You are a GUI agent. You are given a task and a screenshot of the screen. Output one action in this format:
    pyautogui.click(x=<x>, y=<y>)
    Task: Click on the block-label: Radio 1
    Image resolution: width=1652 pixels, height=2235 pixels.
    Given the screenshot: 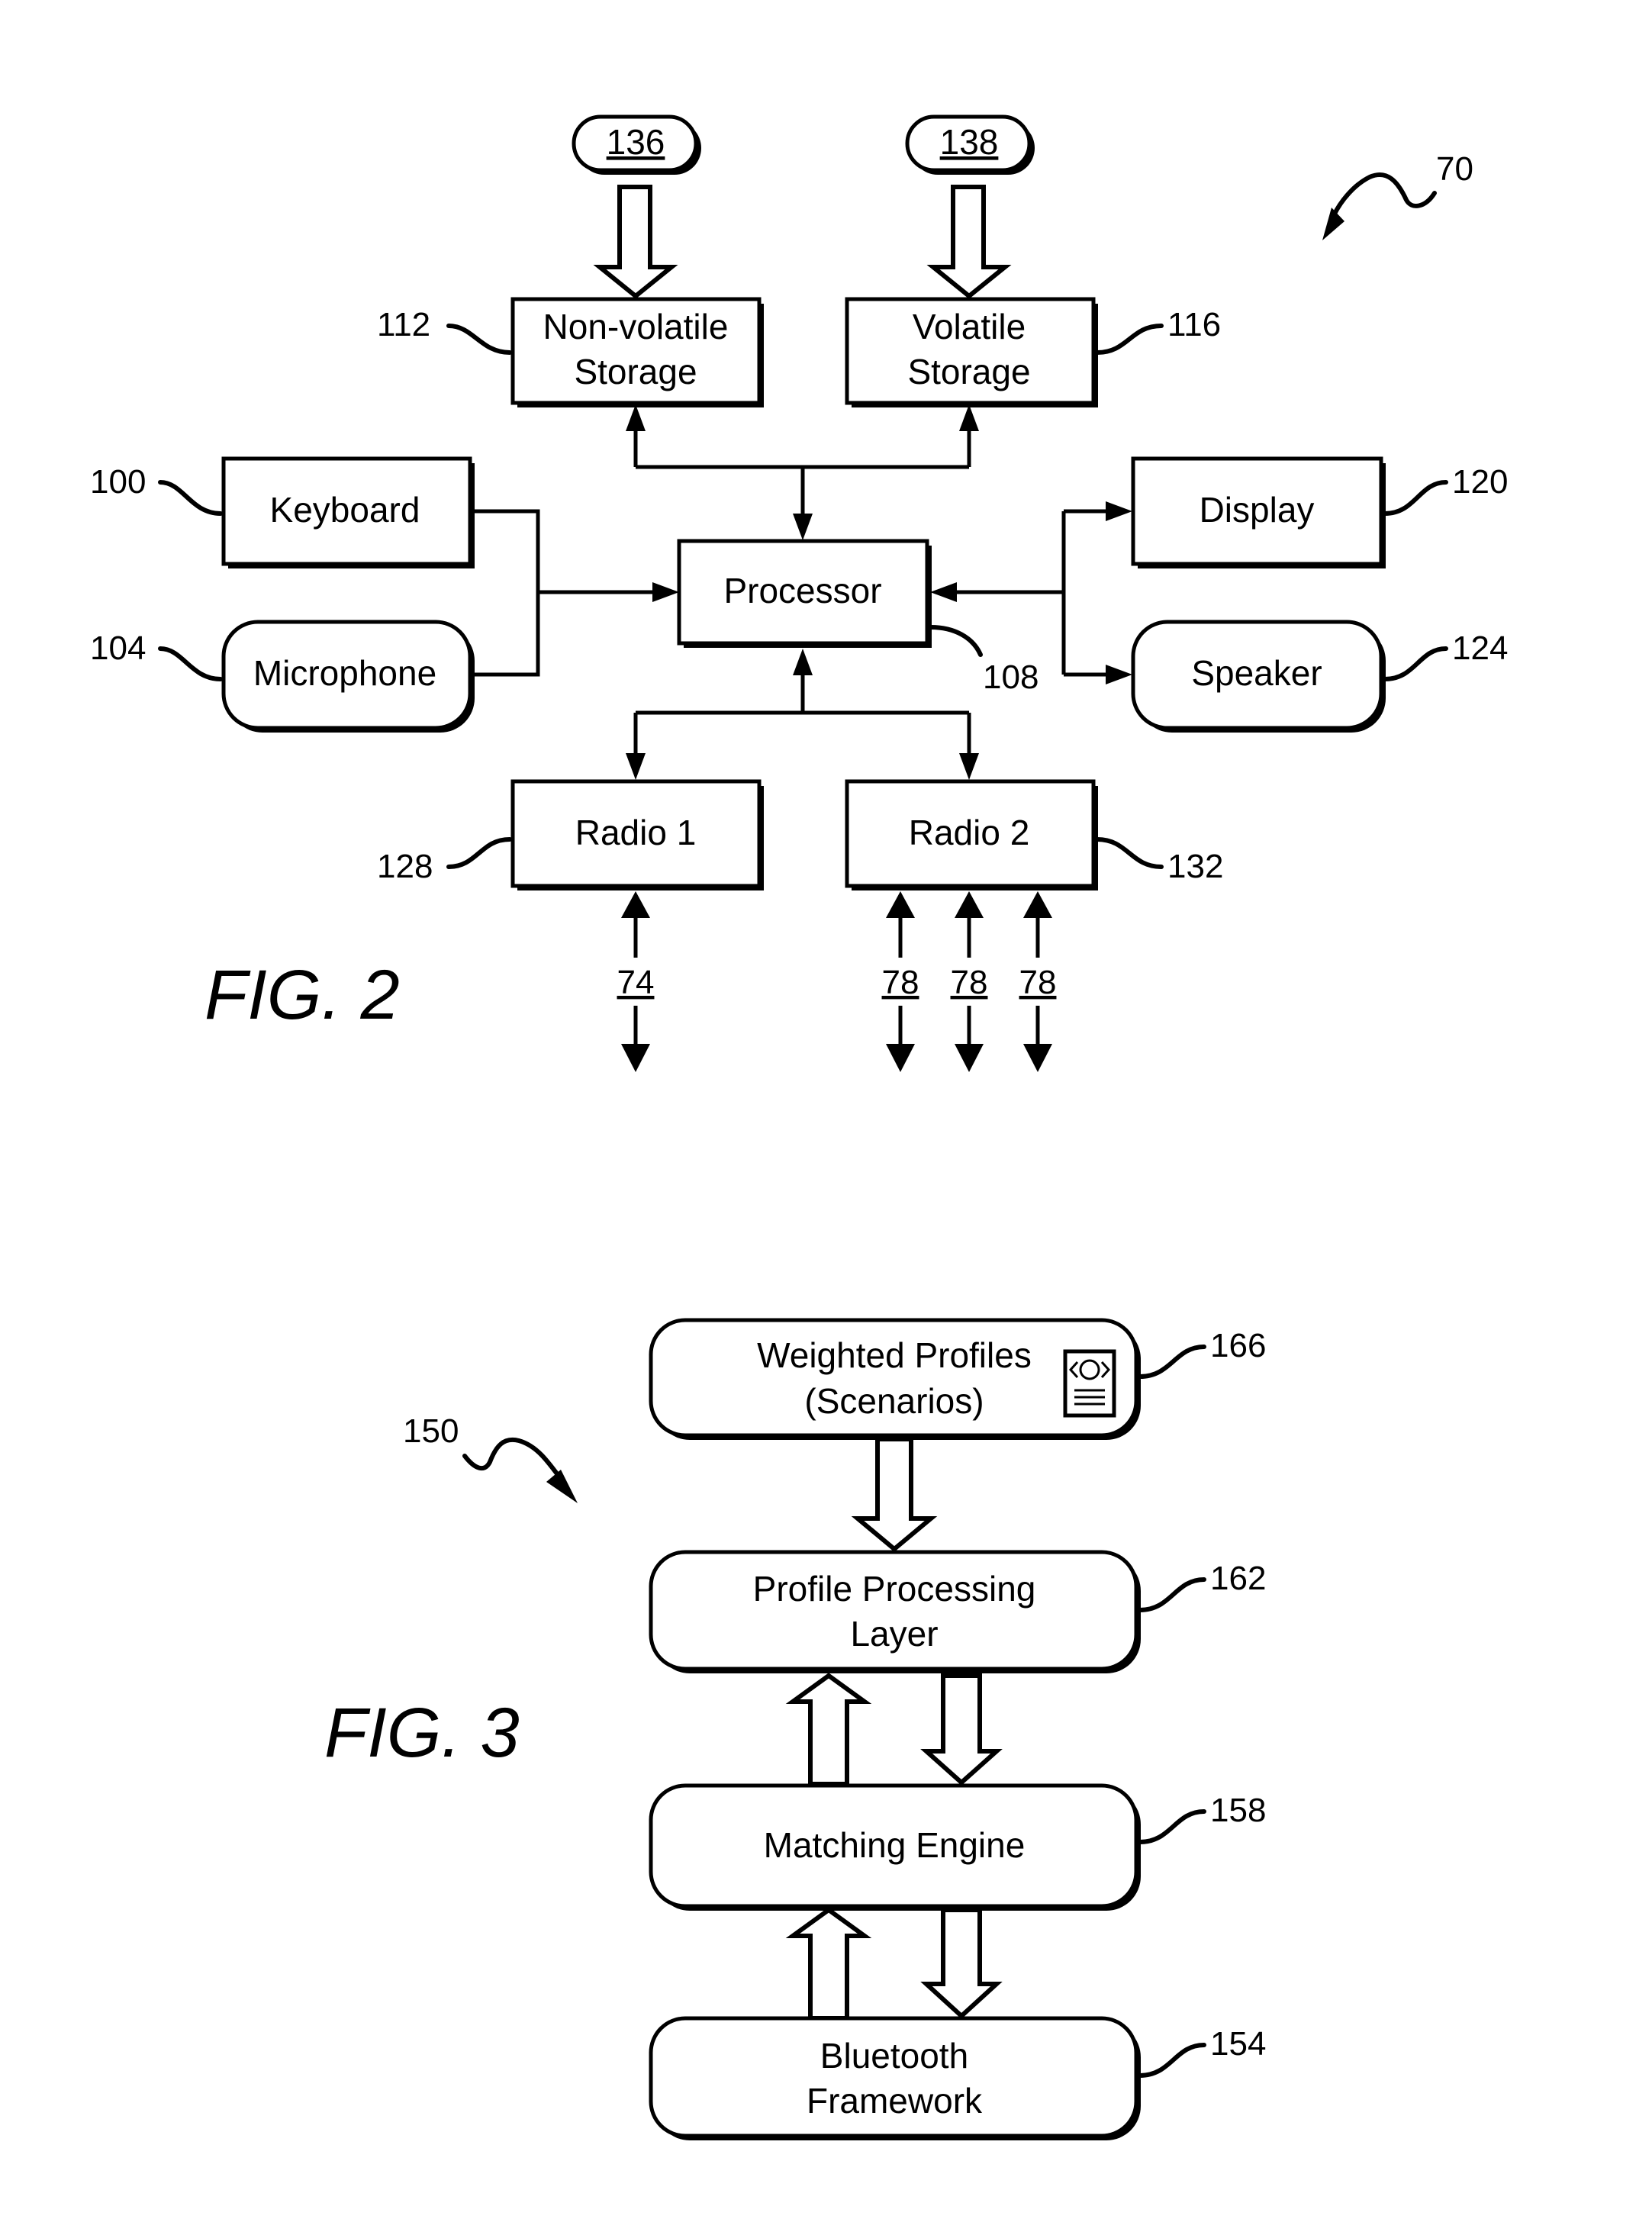 What is the action you would take?
    pyautogui.click(x=636, y=832)
    